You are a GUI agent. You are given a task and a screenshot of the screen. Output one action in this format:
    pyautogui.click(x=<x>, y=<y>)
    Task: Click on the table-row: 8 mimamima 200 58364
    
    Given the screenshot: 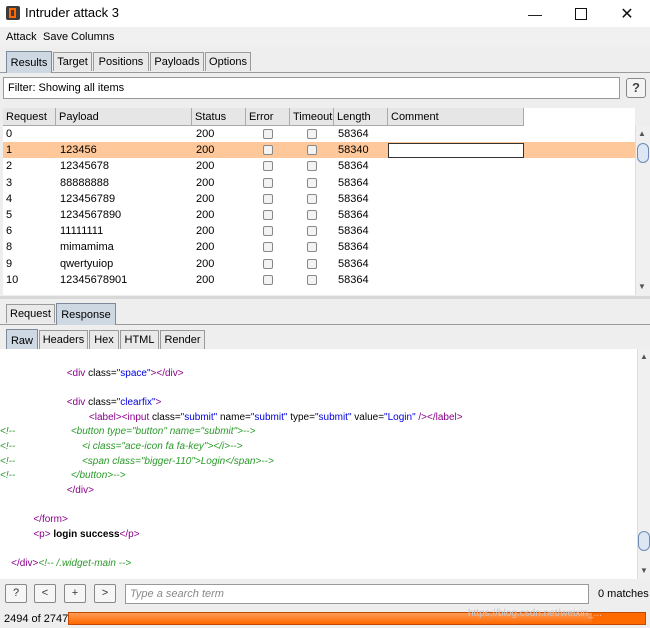 What is the action you would take?
    pyautogui.click(x=319, y=247)
    